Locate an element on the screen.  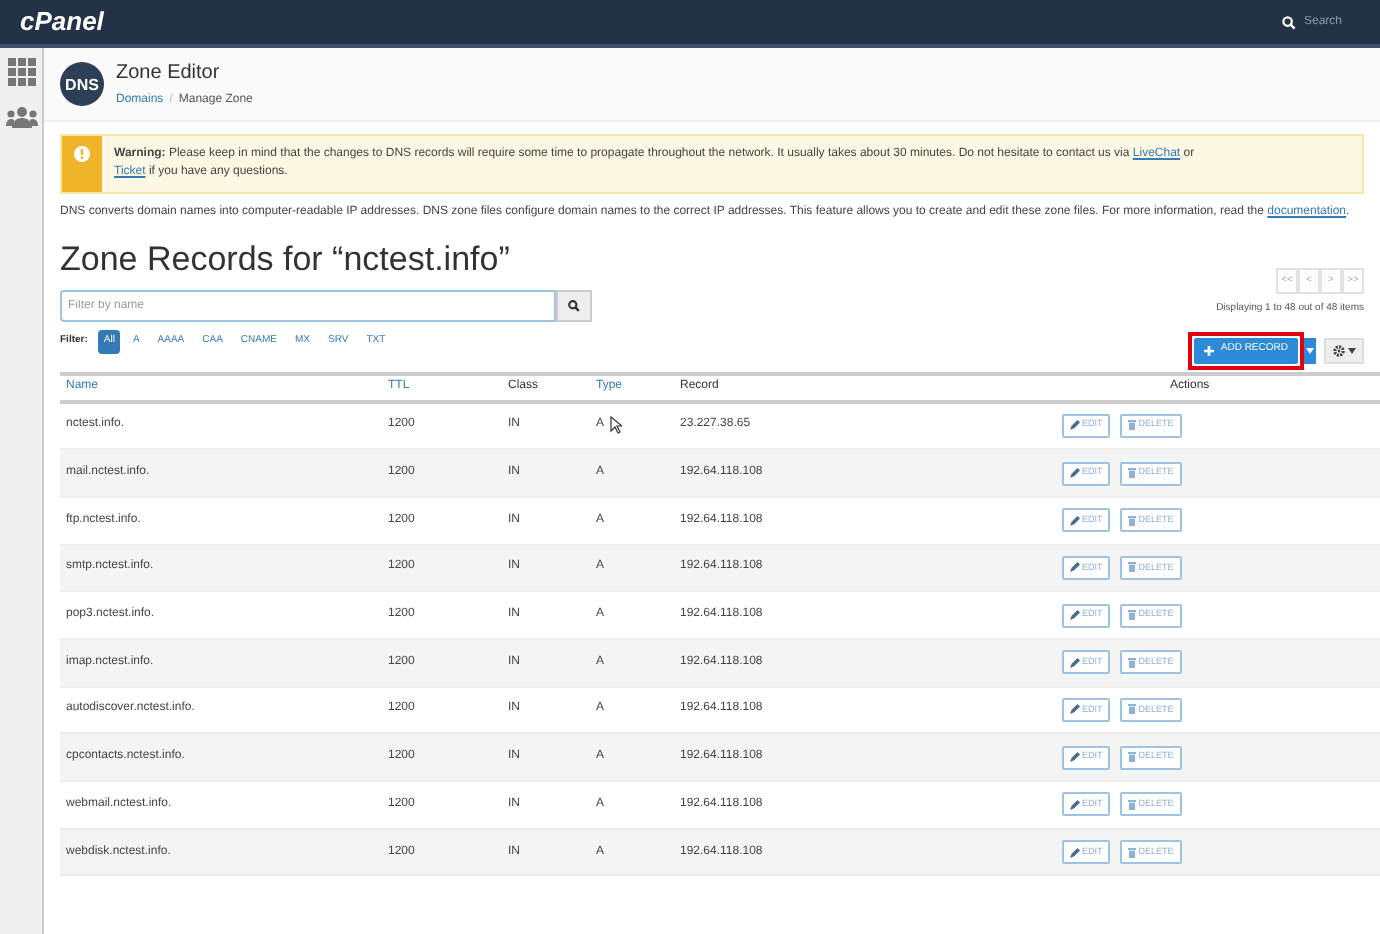
users-icon is located at coordinates (21, 117).